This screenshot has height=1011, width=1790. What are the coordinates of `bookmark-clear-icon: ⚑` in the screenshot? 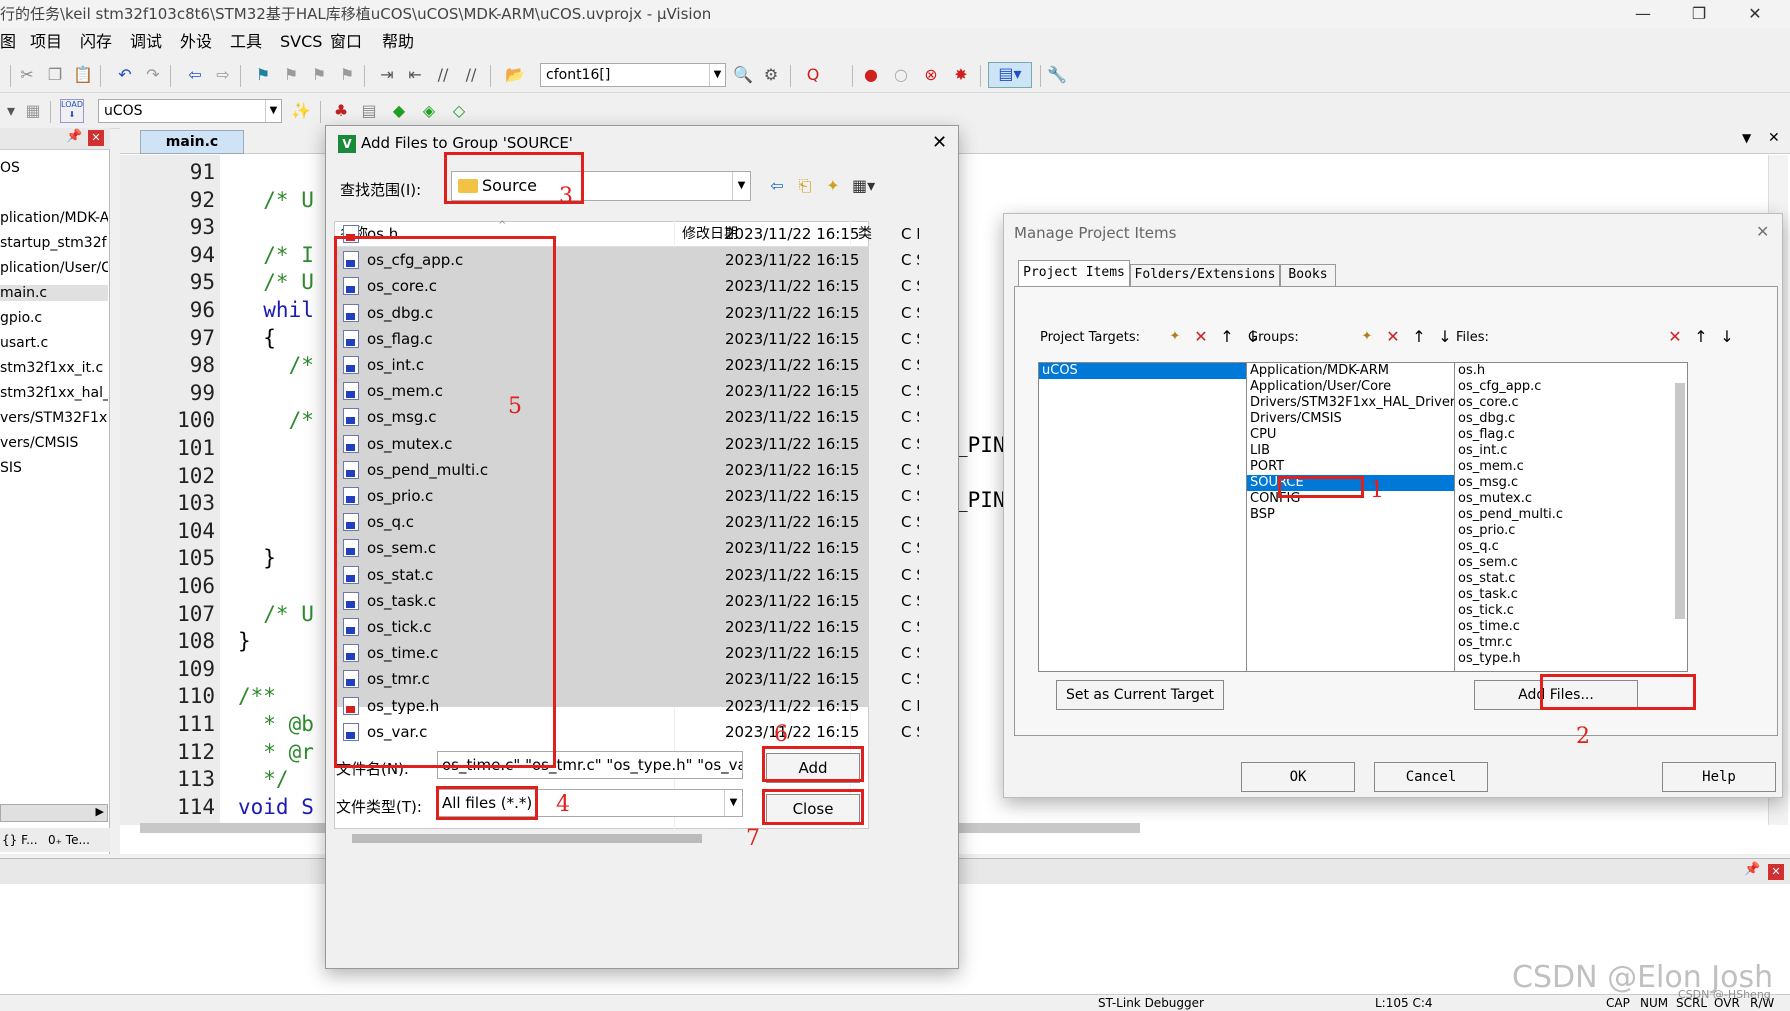 It's located at (347, 75).